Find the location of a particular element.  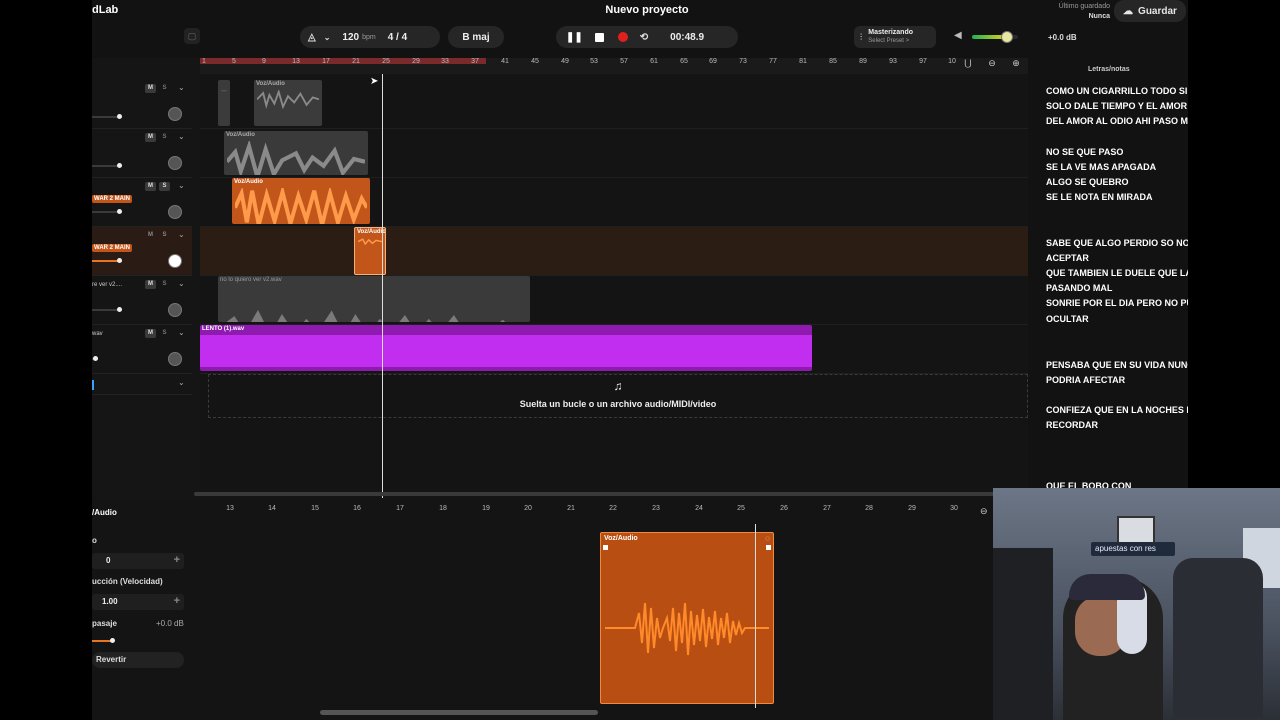

track-lane: LENTO (1).wav is located at coordinates (614, 349).